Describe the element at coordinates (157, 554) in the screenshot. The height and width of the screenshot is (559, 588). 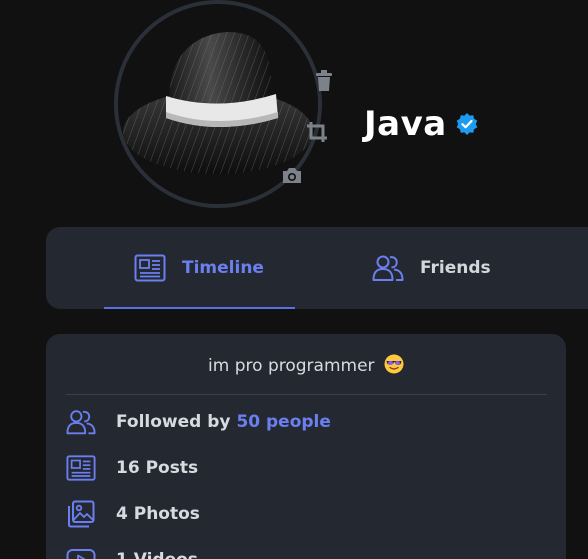
I see `videos-count: 1 Videos` at that location.